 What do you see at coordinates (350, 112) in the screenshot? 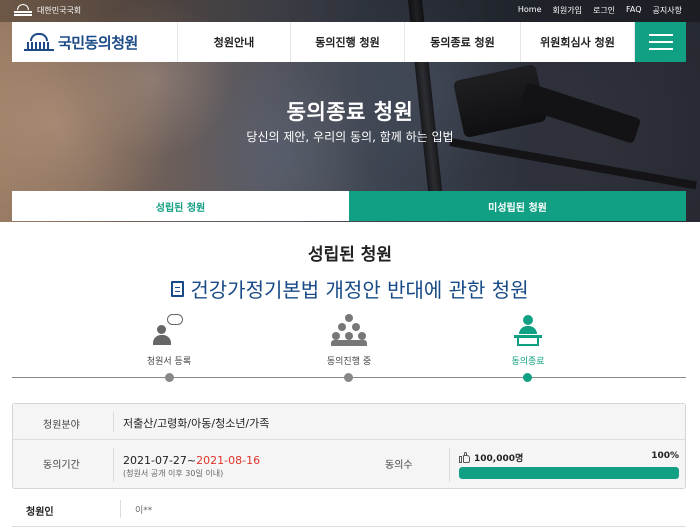
I see `page-title: 동의종료 청원` at bounding box center [350, 112].